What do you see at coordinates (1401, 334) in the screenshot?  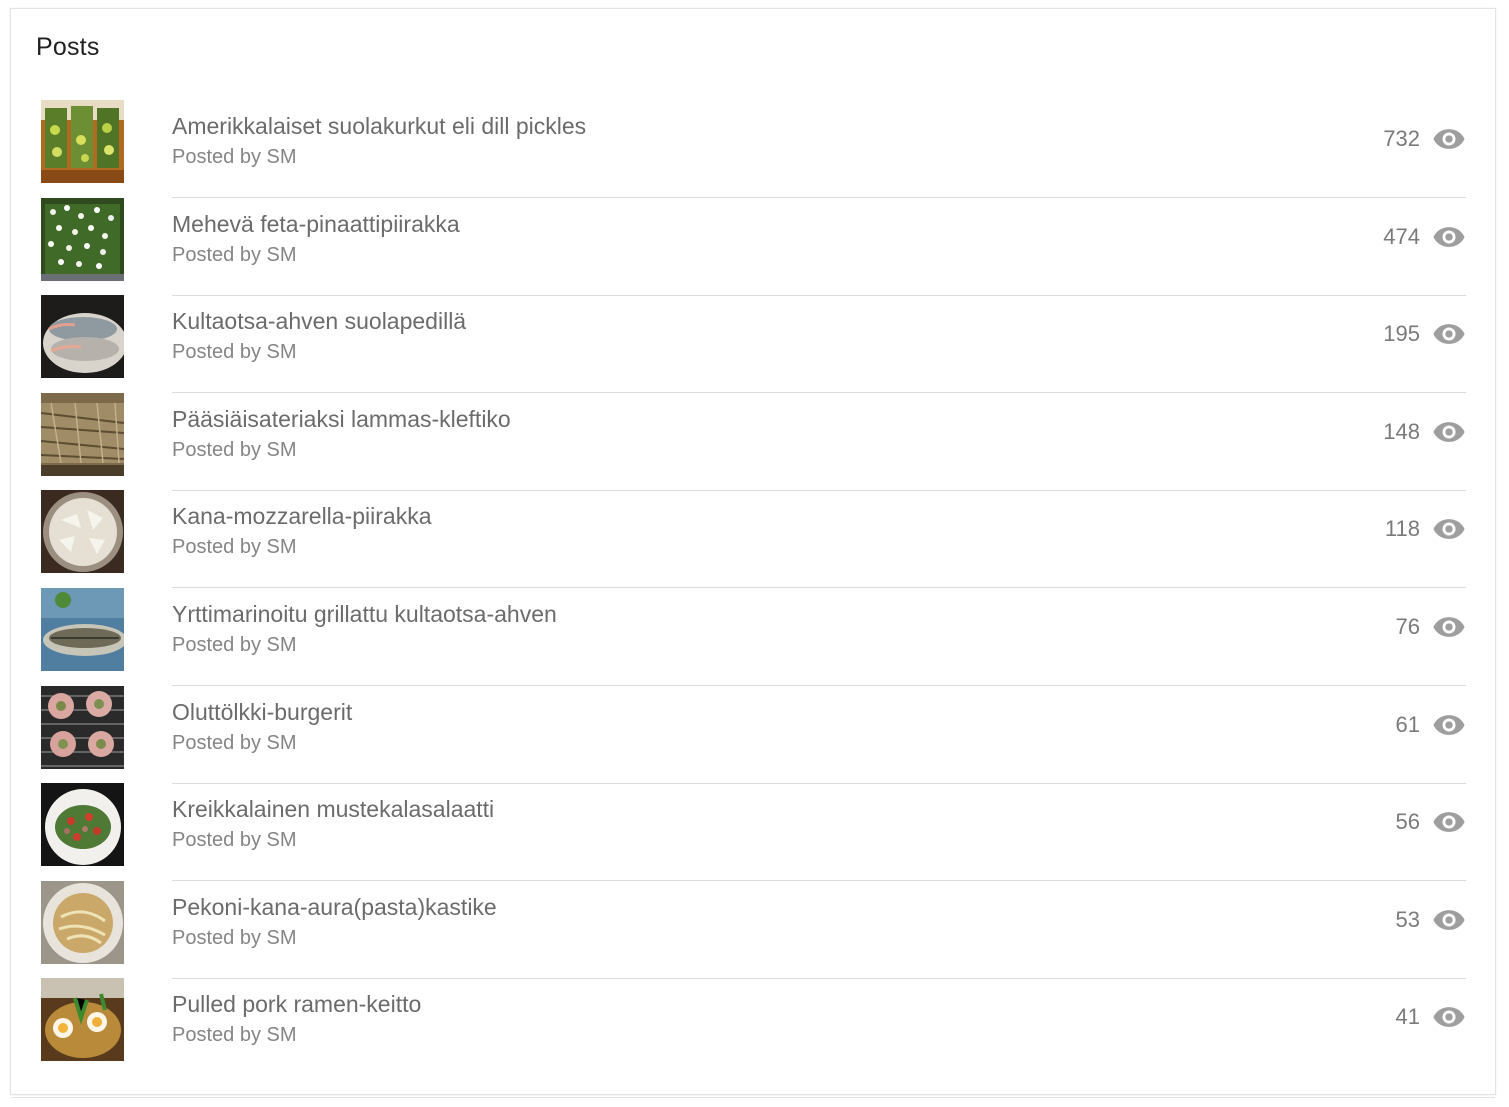 I see `view-count: 195` at bounding box center [1401, 334].